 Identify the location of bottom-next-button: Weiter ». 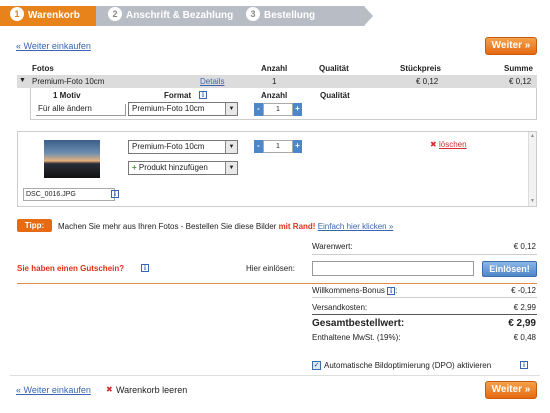
(511, 390).